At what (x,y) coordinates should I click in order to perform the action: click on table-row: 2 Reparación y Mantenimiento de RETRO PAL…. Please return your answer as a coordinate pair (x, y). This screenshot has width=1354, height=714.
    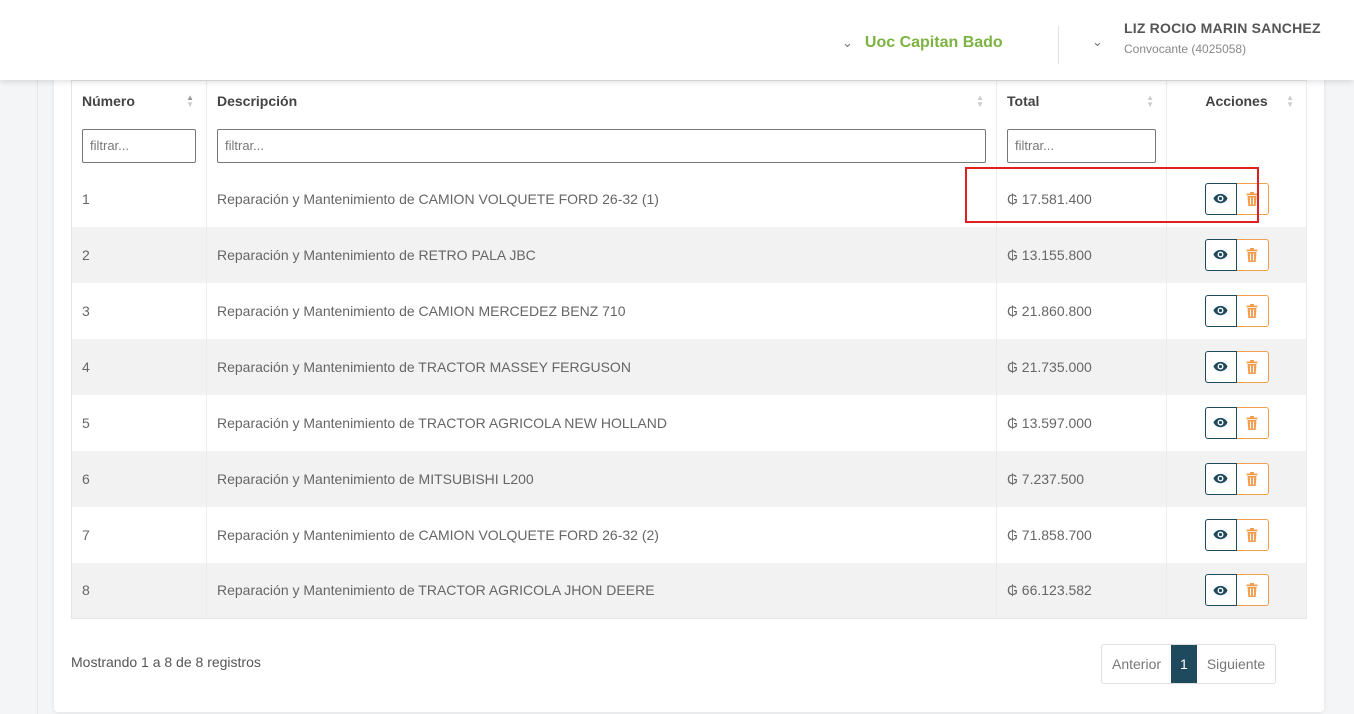
    Looking at the image, I should click on (689, 254).